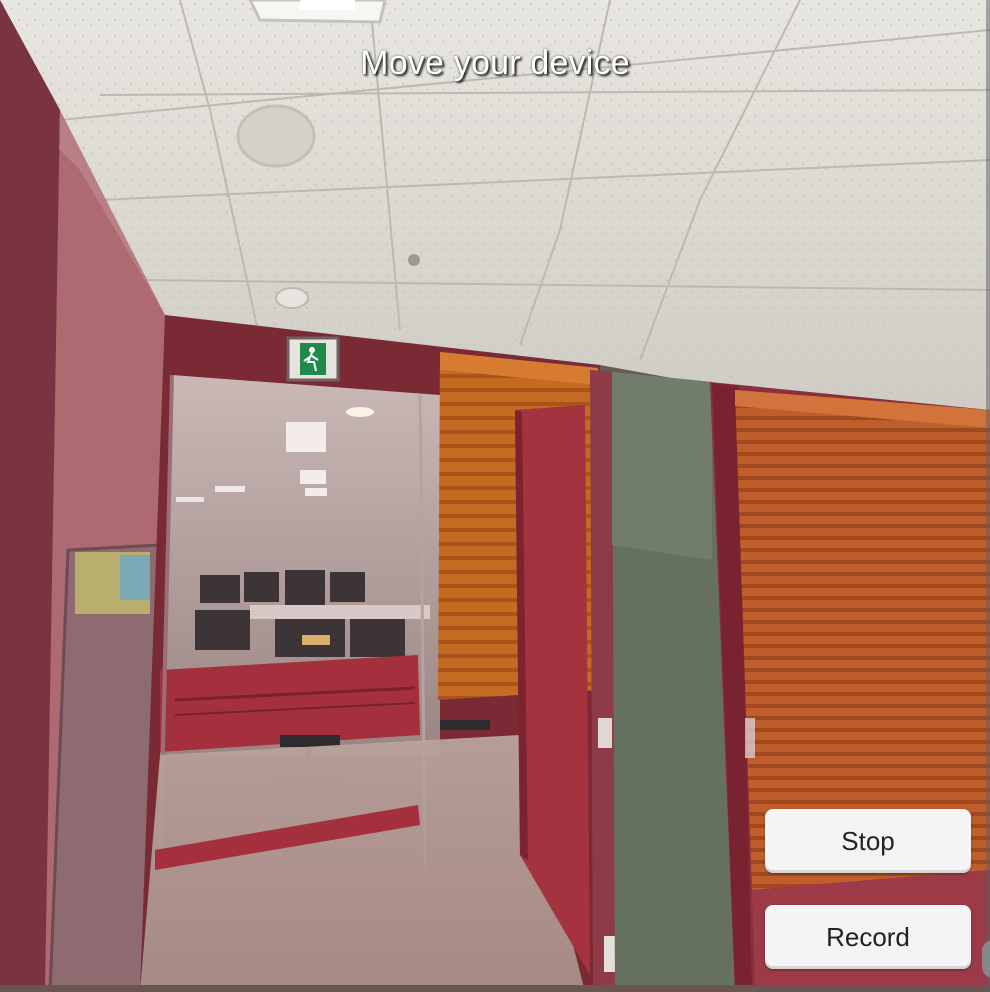  I want to click on scroll-handle-icon, so click(986, 959).